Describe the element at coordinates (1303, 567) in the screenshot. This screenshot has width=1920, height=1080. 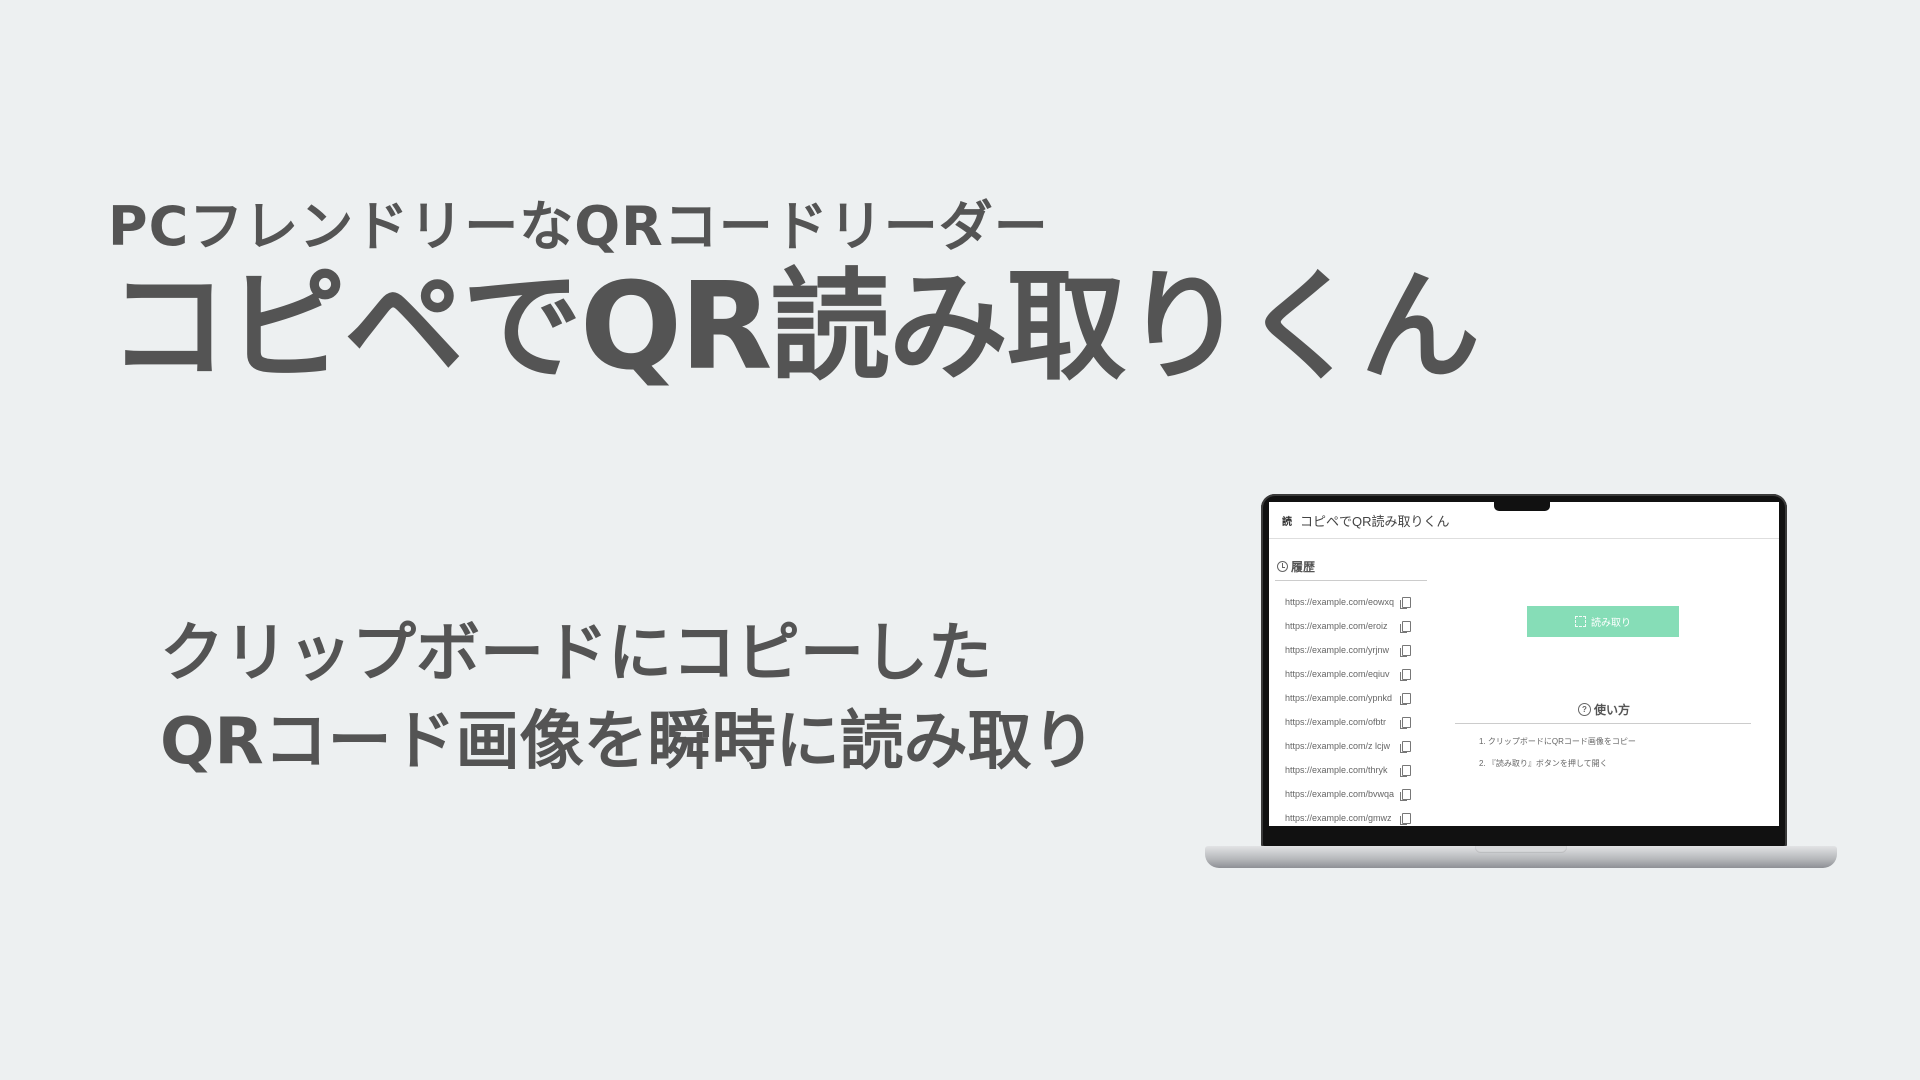
I see `history-title: 履歴` at that location.